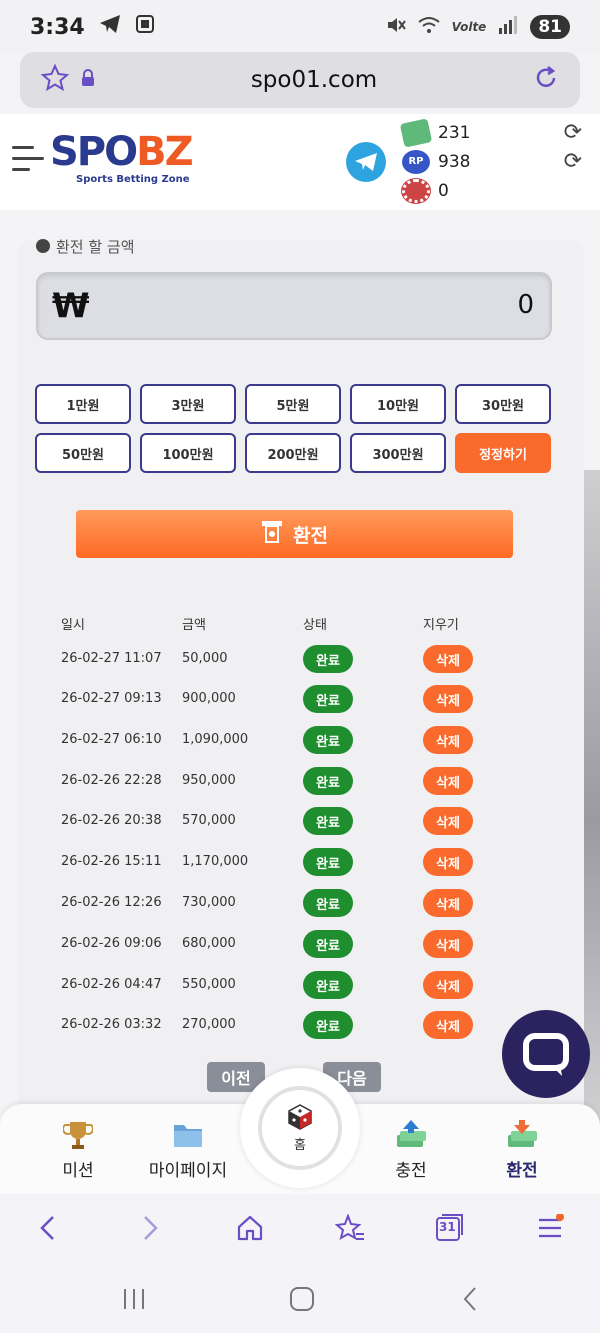 The height and width of the screenshot is (1333, 600). What do you see at coordinates (122, 157) in the screenshot?
I see `site-logo: SPOBZ Sports Betting Zone` at bounding box center [122, 157].